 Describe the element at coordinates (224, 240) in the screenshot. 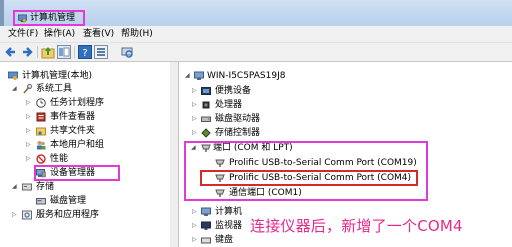

I see `tree-label: 键盘` at that location.